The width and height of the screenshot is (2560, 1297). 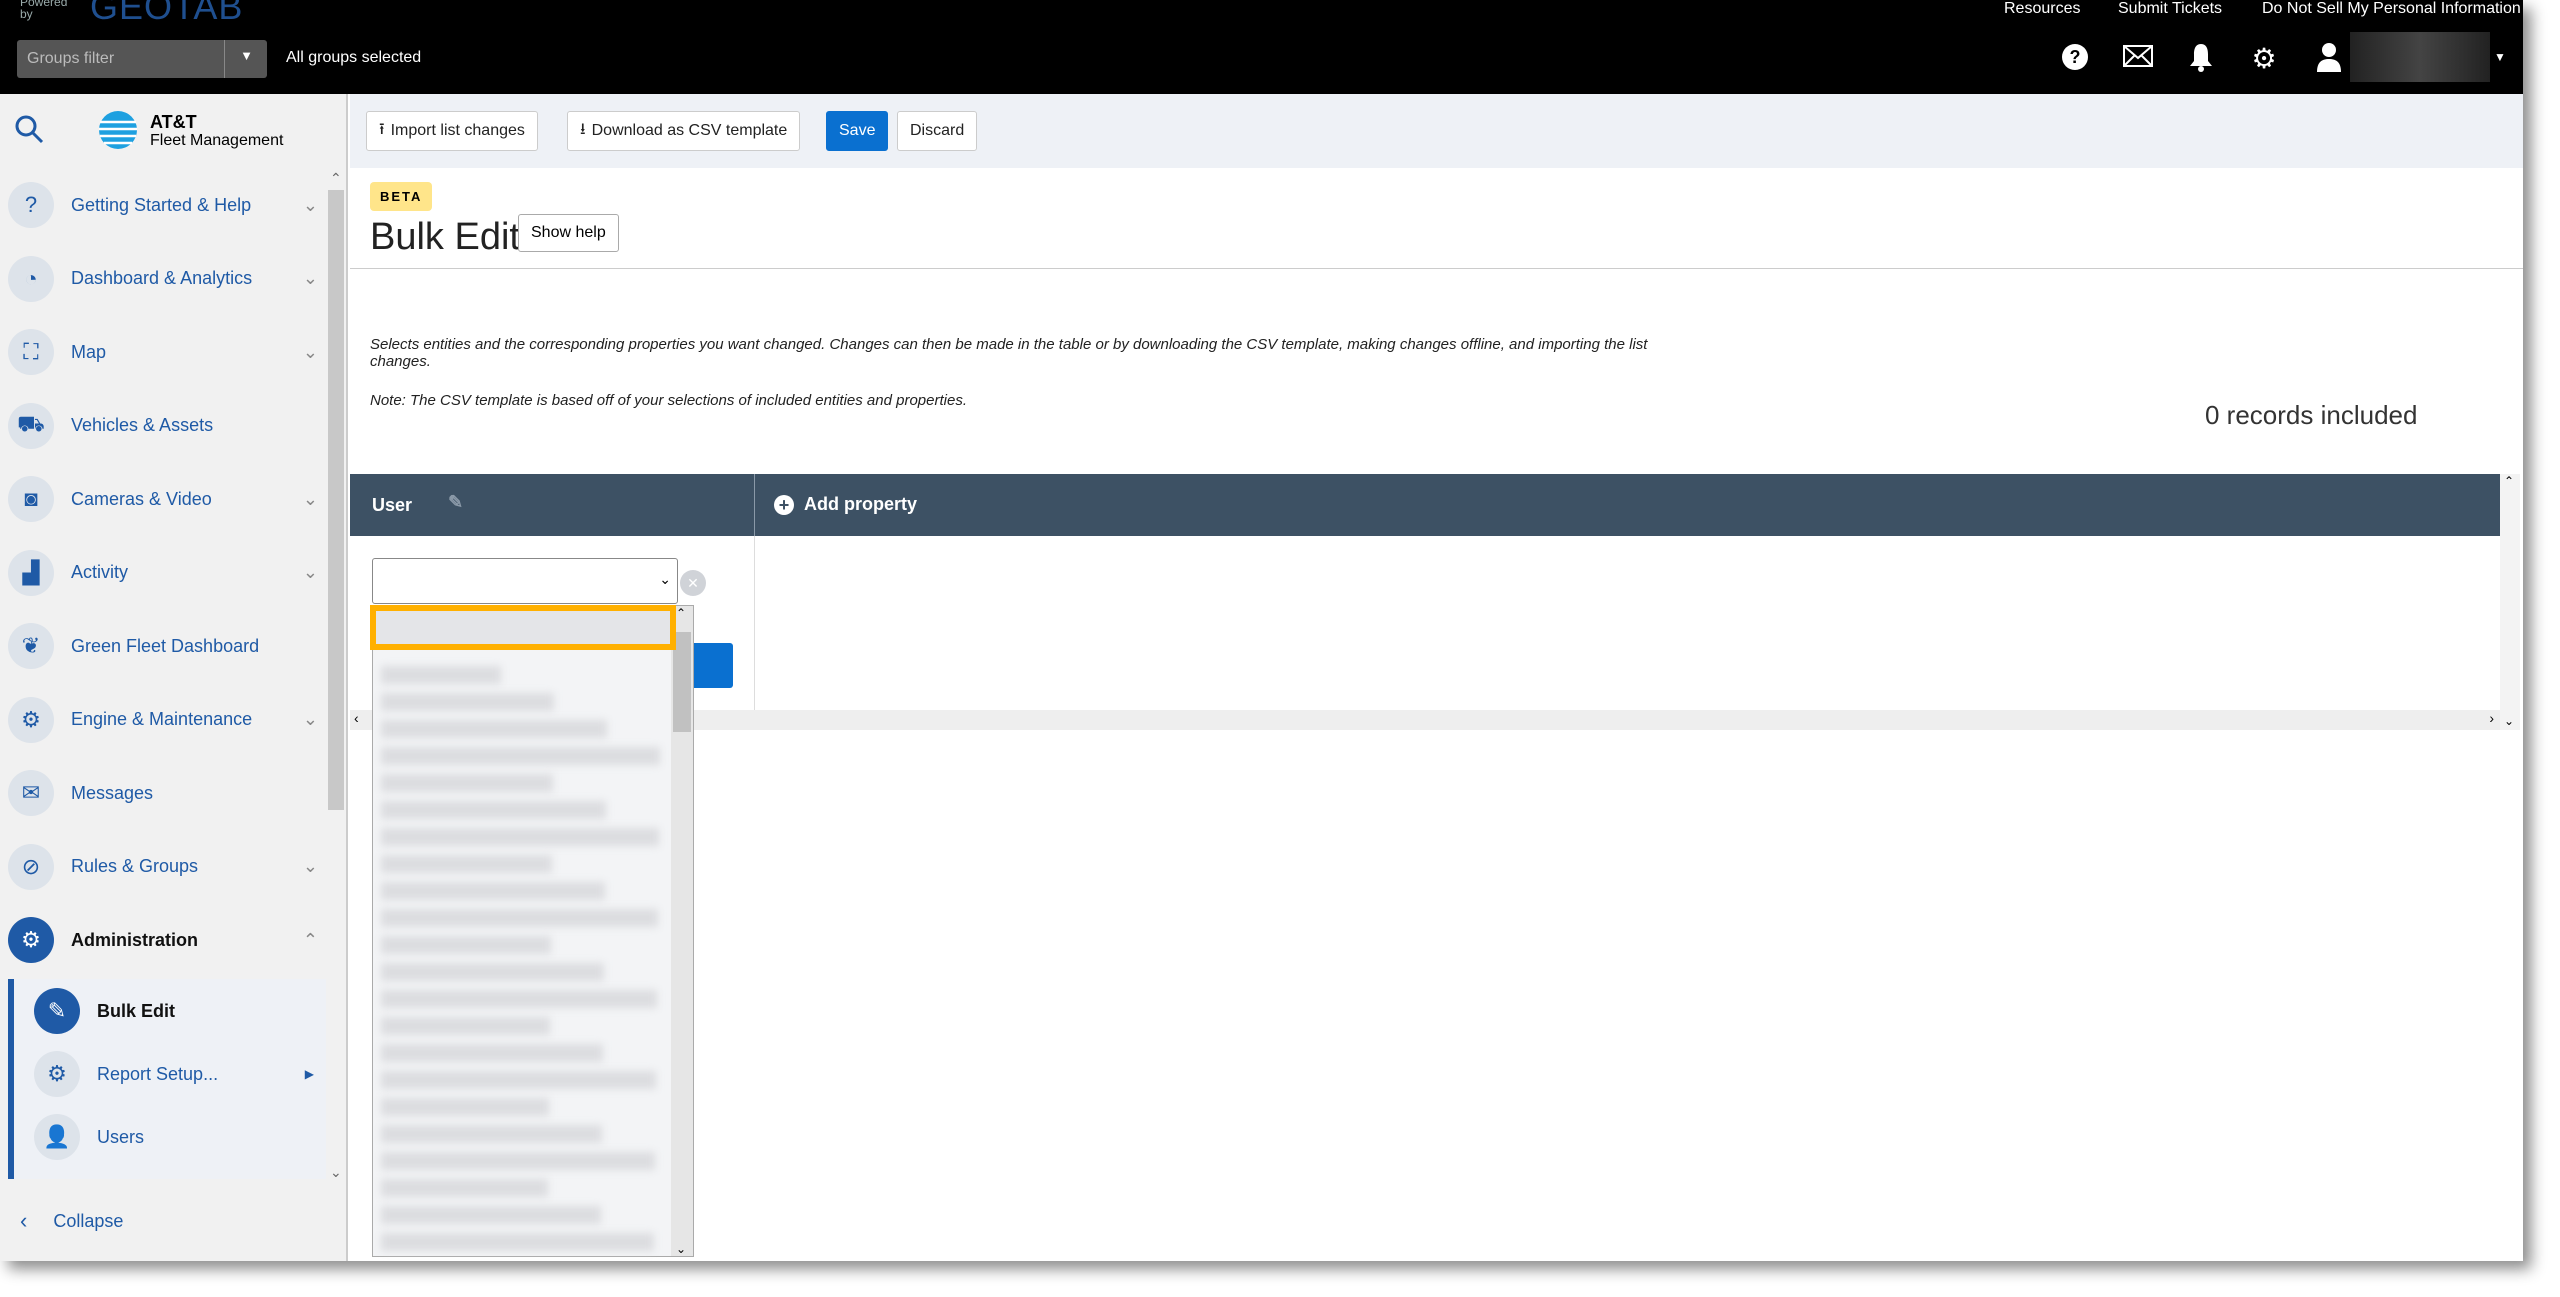 What do you see at coordinates (568, 233) in the screenshot?
I see `show-help-button: Show help` at bounding box center [568, 233].